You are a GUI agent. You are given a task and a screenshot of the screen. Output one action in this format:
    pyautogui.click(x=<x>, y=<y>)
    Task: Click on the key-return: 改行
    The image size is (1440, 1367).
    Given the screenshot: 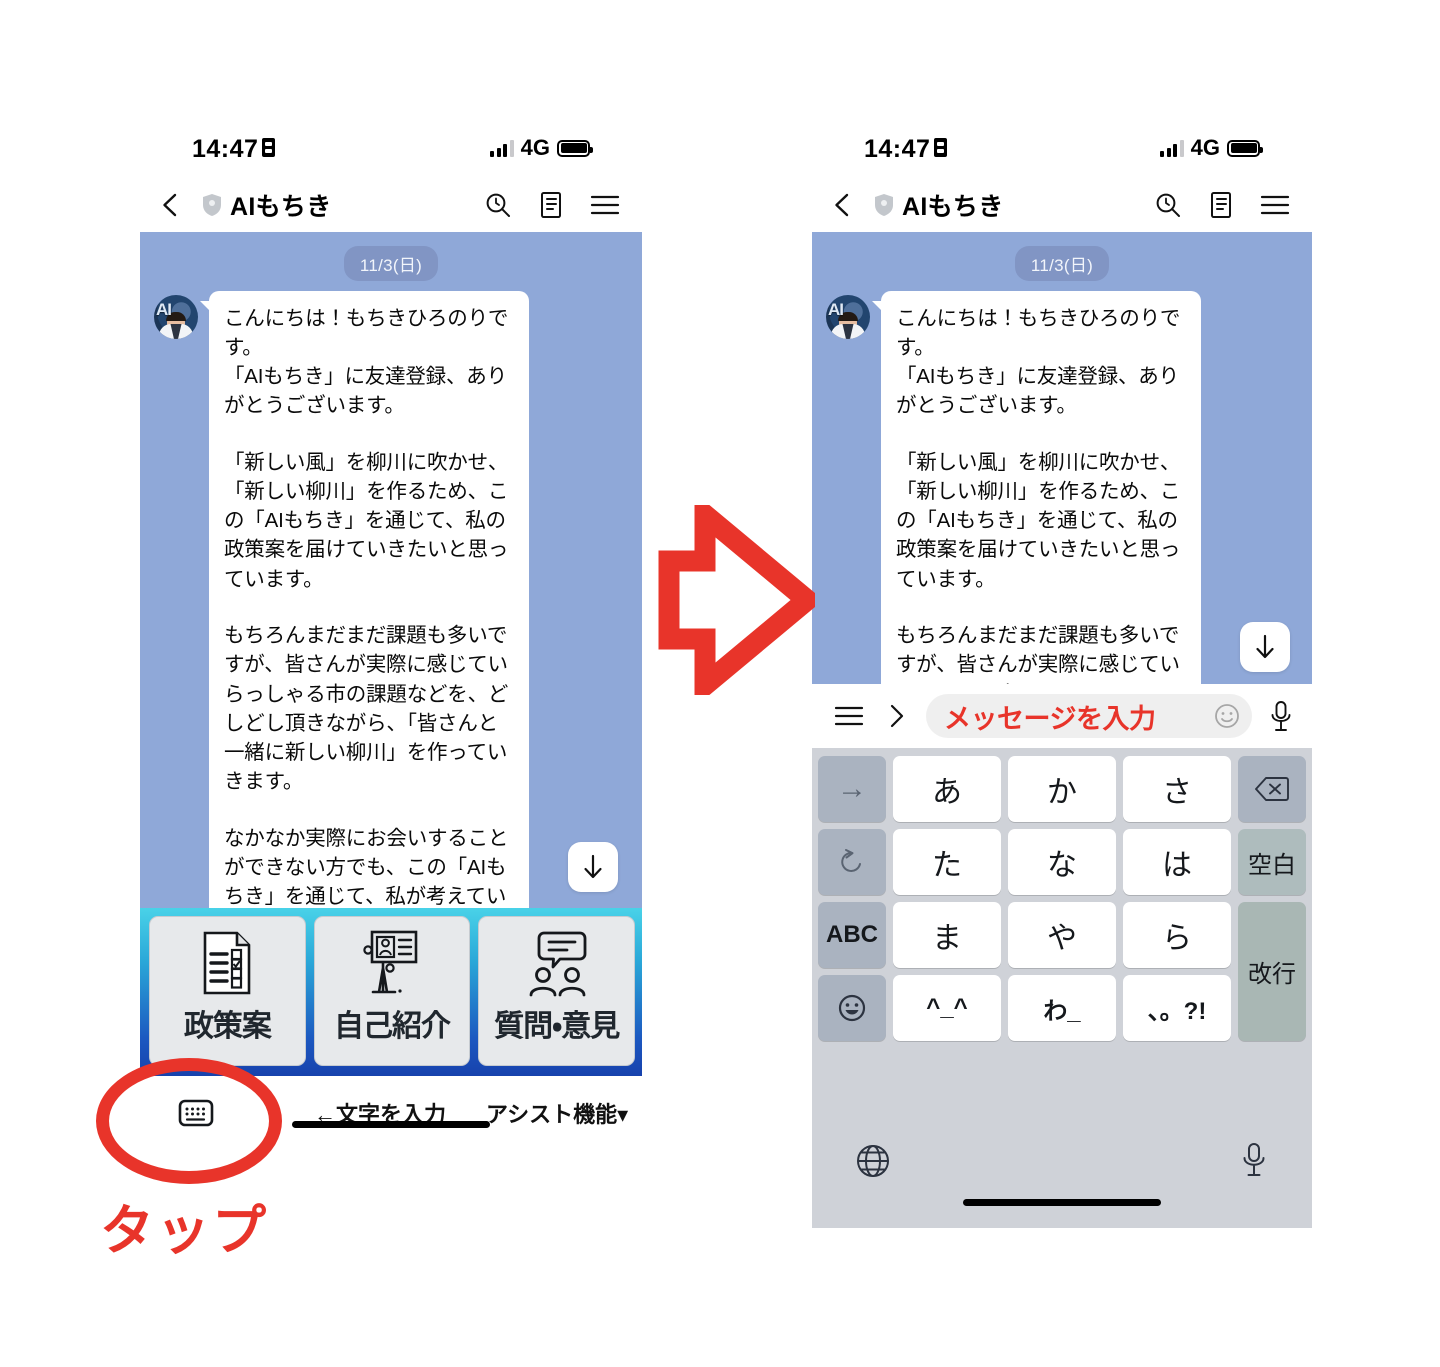 What is the action you would take?
    pyautogui.click(x=1272, y=971)
    